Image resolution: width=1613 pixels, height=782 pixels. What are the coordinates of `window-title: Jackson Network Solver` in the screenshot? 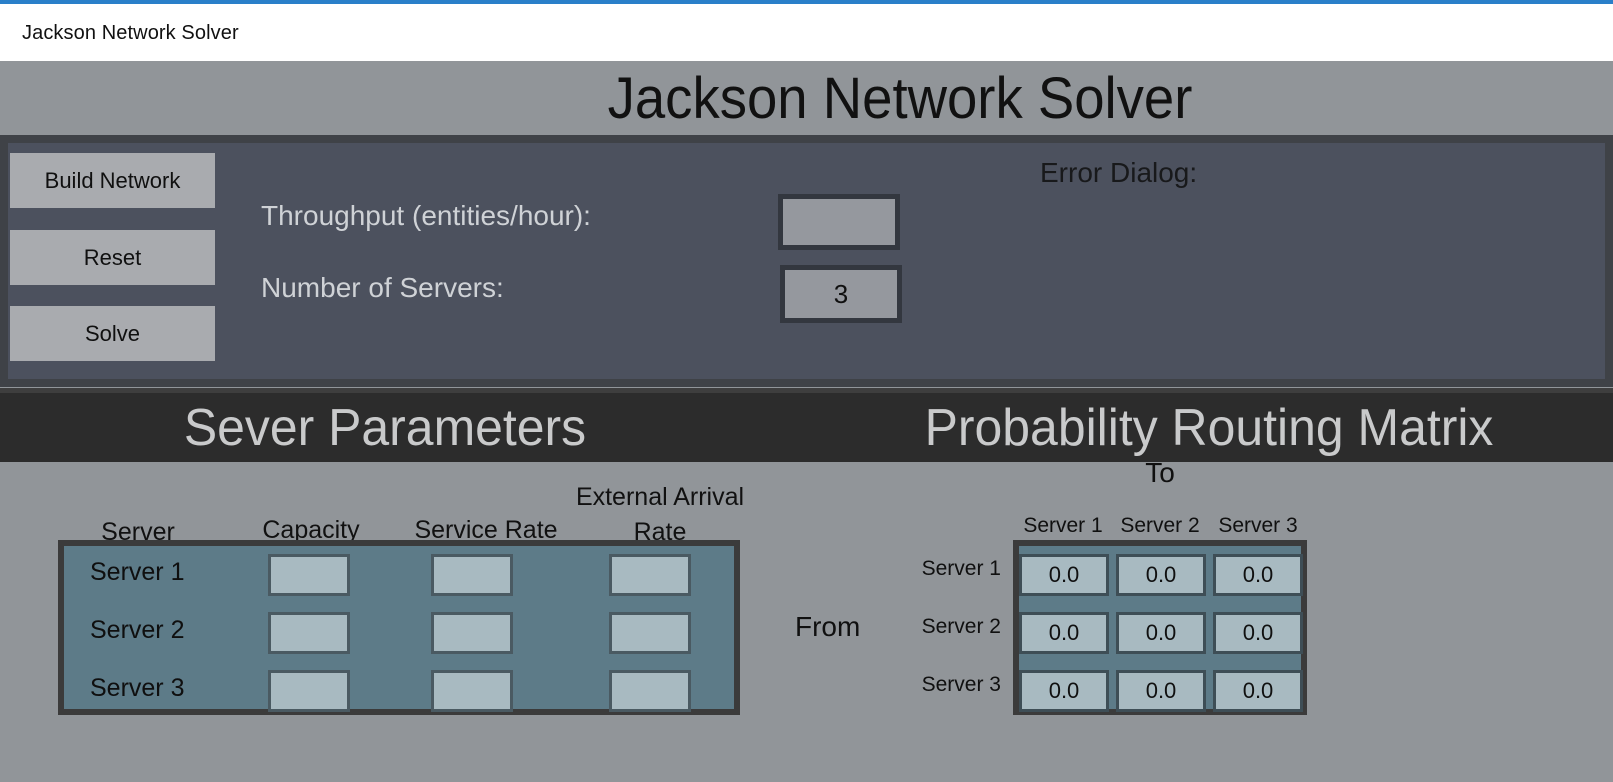 It's located at (130, 33).